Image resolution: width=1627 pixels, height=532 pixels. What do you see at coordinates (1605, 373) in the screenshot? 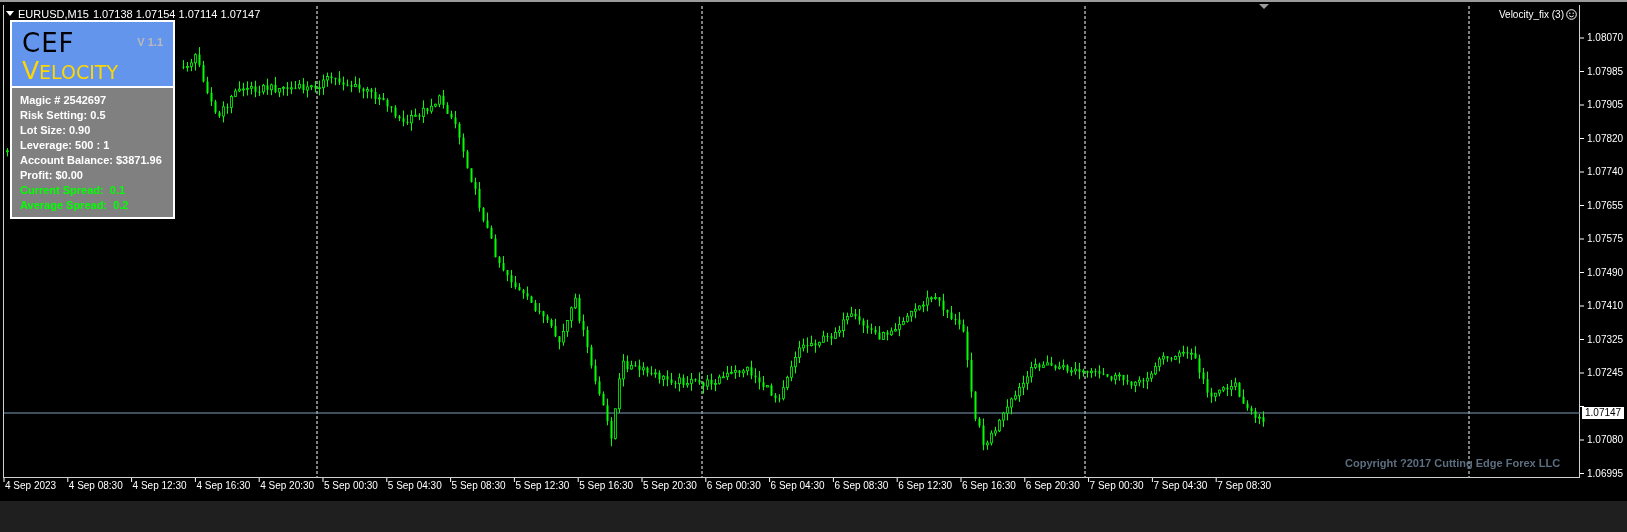
I see `price-label: 1.07245` at bounding box center [1605, 373].